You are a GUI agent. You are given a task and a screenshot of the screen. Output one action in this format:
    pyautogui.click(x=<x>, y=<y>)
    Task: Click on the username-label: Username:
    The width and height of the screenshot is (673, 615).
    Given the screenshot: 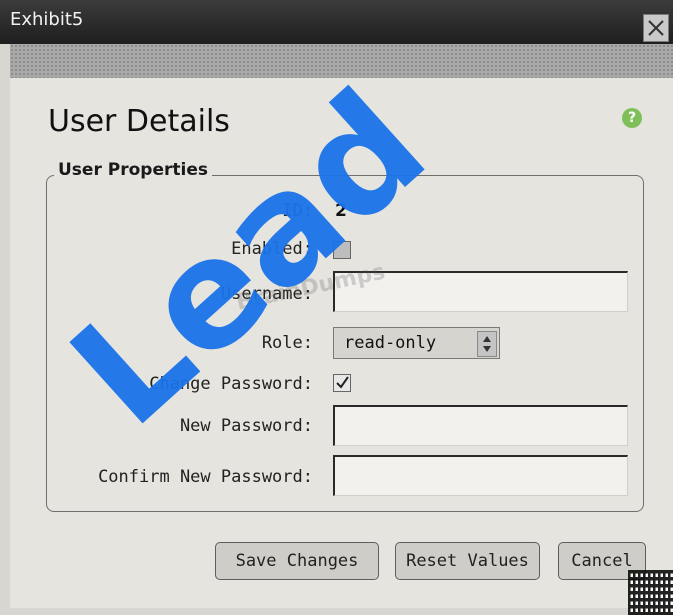 What is the action you would take?
    pyautogui.click(x=266, y=294)
    